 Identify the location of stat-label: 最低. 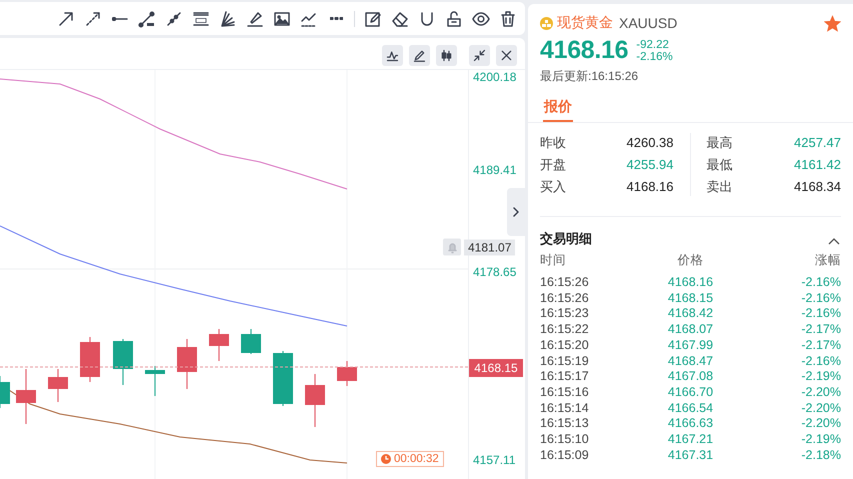
(719, 165).